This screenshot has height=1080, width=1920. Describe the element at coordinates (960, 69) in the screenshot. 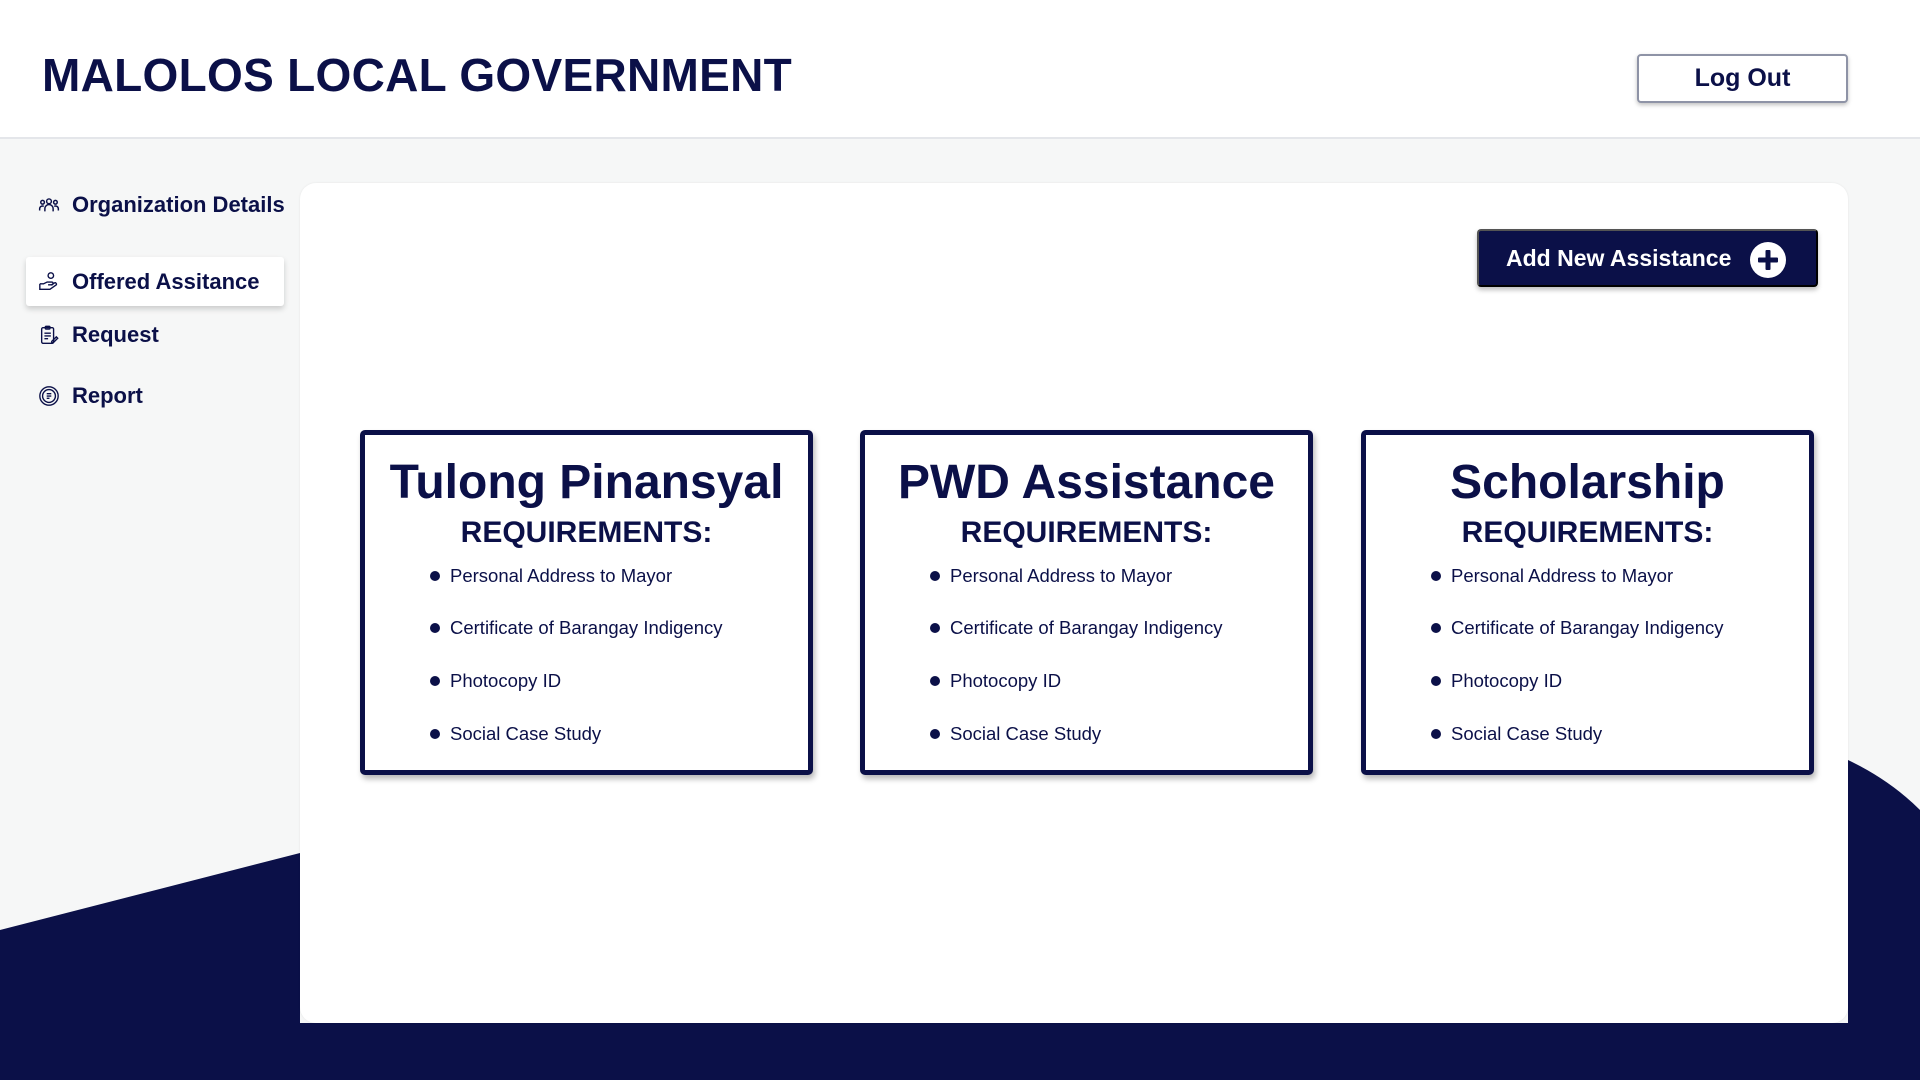

I see `top-header: MALOLOS LOCAL GOVERNMENT Log Out` at that location.